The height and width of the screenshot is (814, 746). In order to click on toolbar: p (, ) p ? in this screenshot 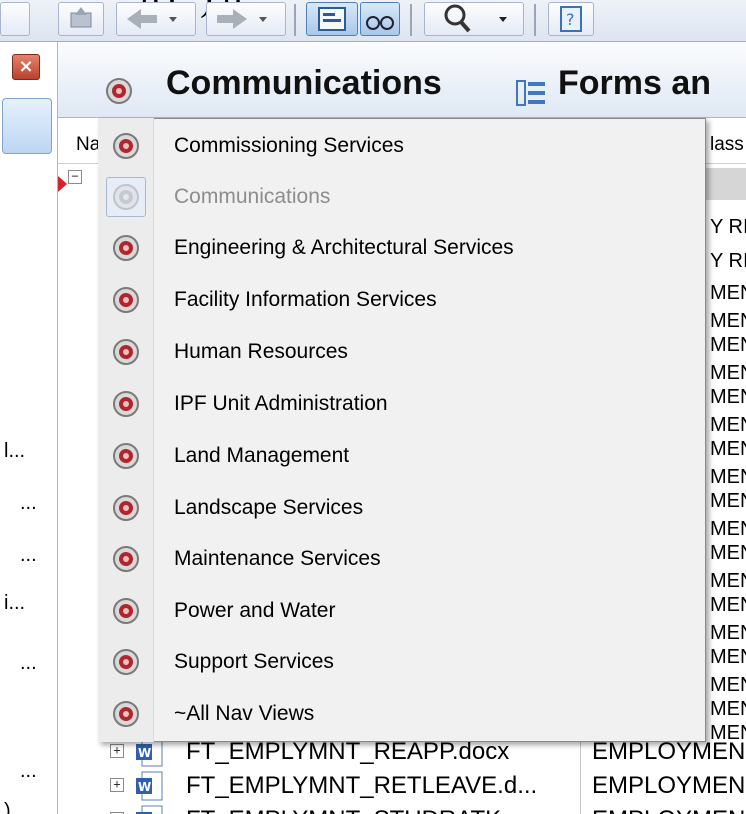, I will do `click(373, 21)`.